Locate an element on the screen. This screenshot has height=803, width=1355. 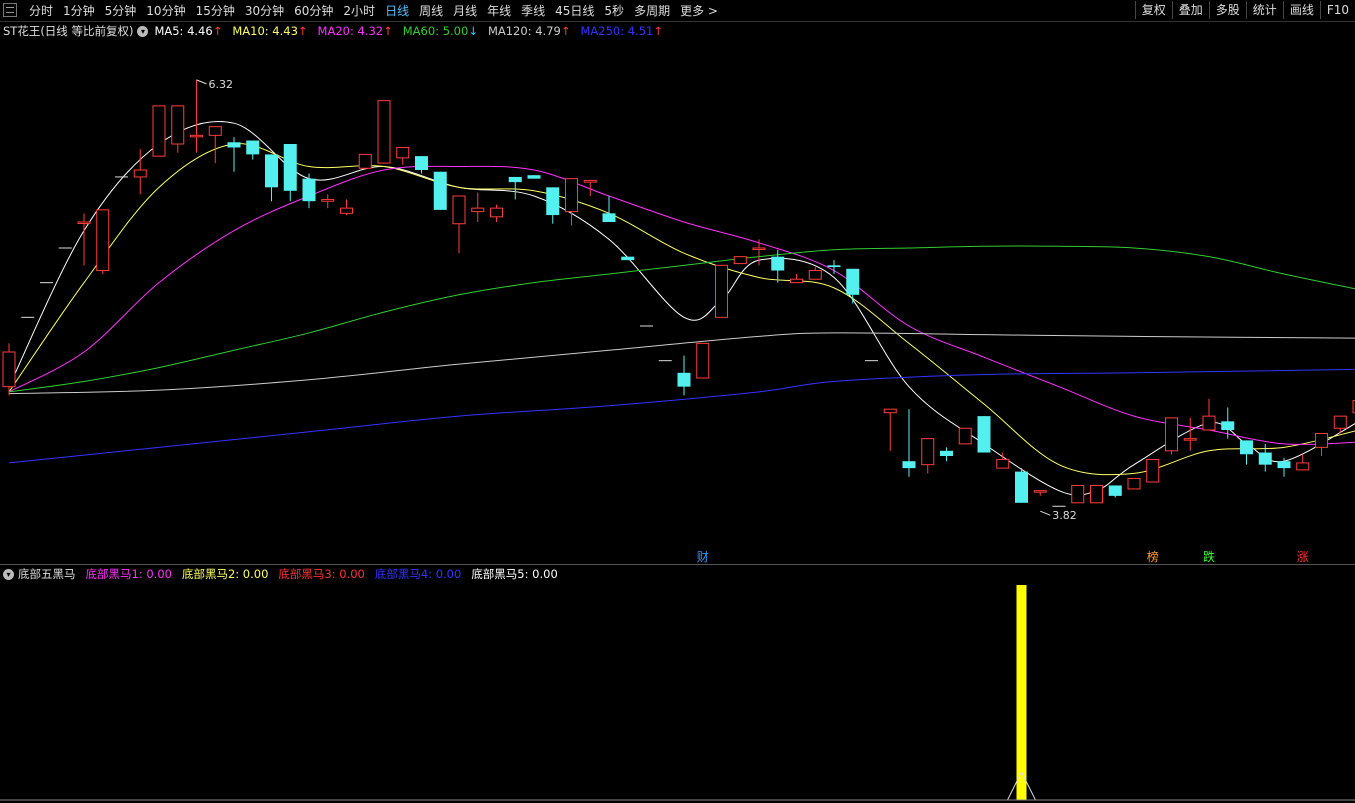
period-tab-0: 分时 is located at coordinates (41, 11).